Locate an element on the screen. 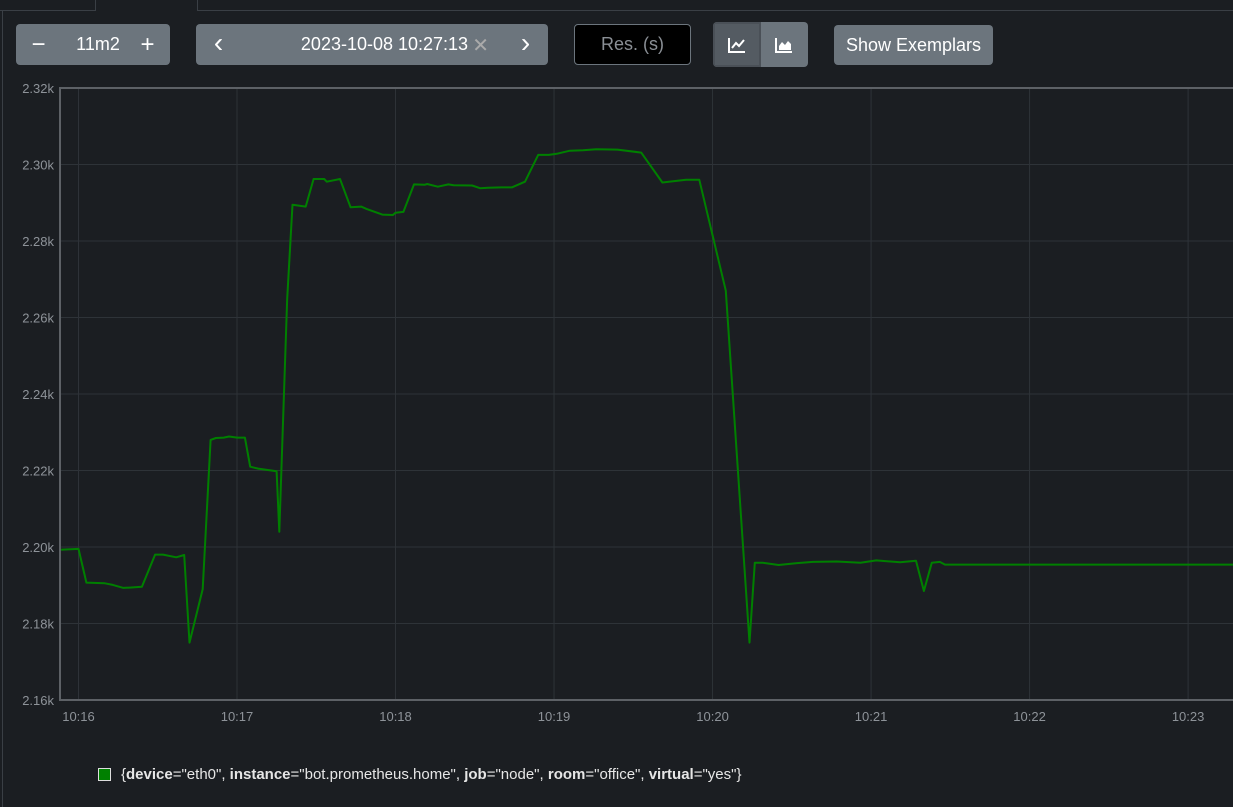 The width and height of the screenshot is (1233, 807). previous-time-button: ‹ is located at coordinates (218, 44).